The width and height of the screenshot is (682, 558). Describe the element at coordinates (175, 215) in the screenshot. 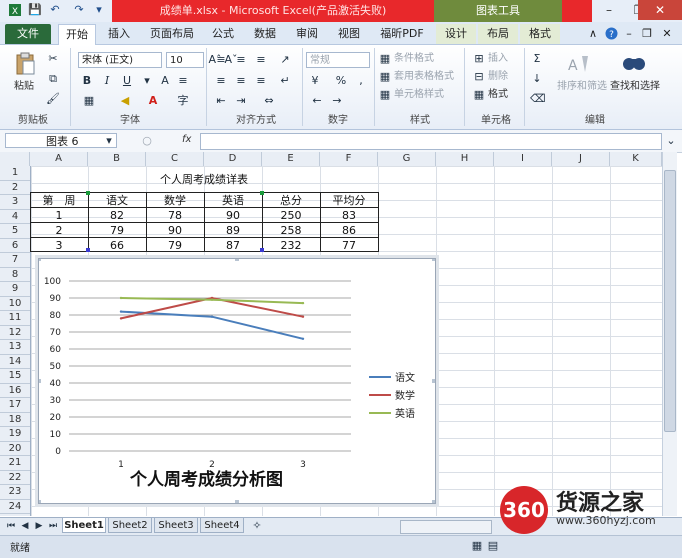

I see `table-cell: 78` at that location.